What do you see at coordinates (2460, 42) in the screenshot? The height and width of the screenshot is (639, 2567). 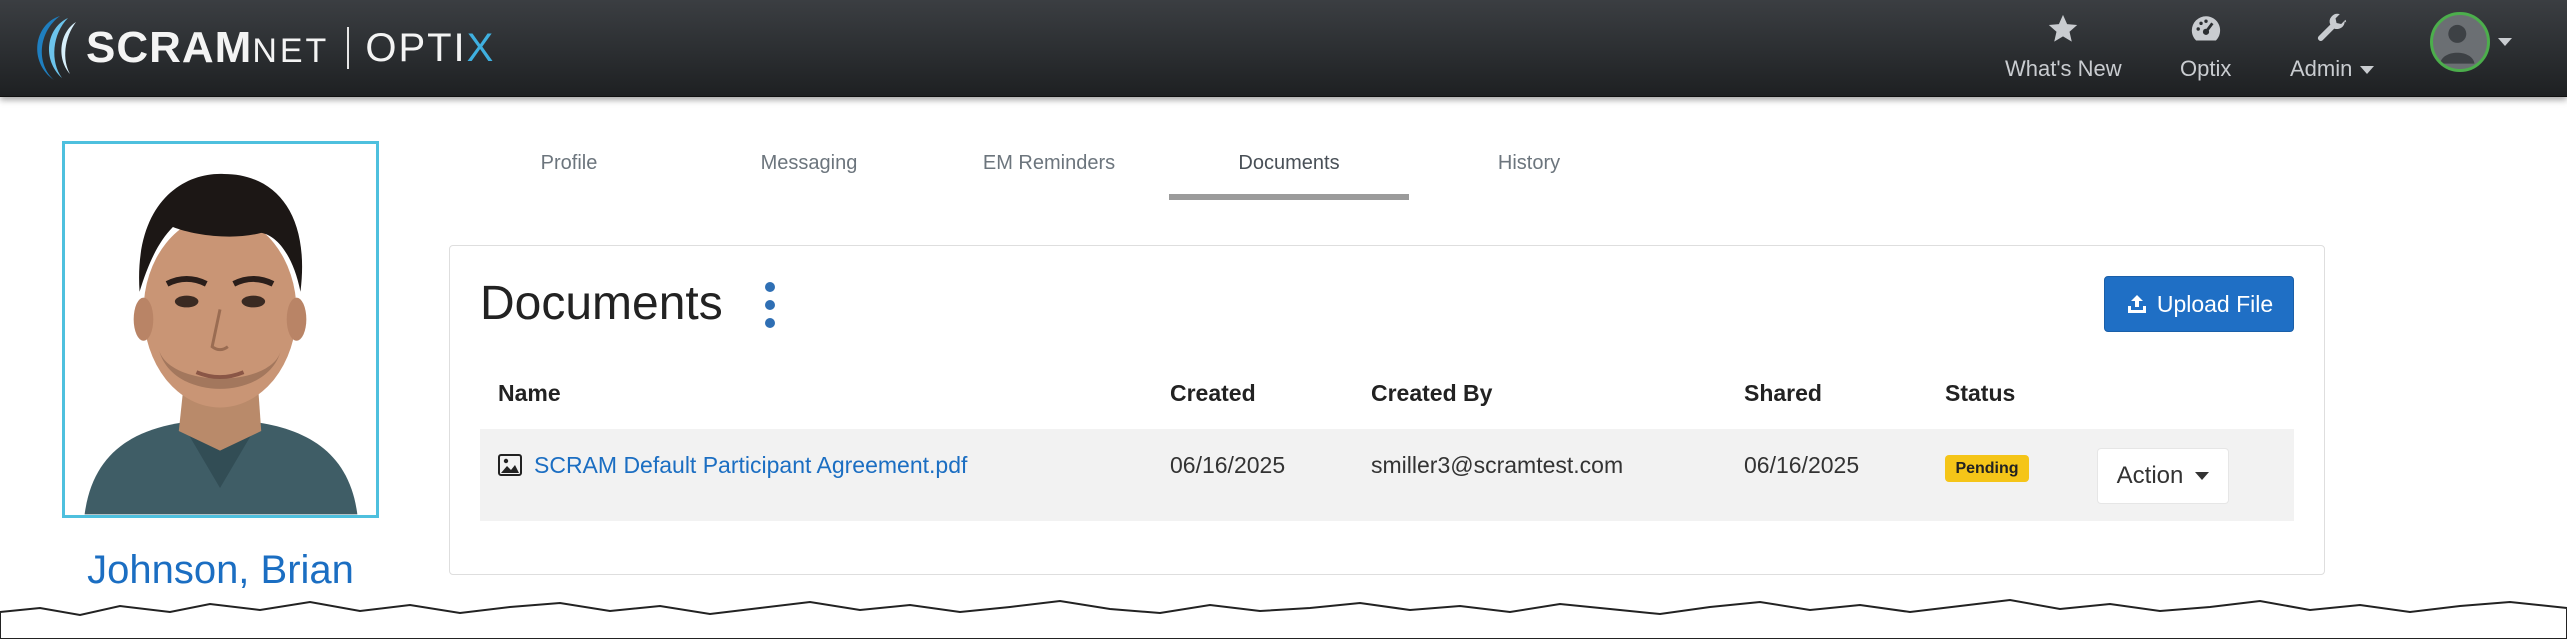 I see `user-avatar-icon` at bounding box center [2460, 42].